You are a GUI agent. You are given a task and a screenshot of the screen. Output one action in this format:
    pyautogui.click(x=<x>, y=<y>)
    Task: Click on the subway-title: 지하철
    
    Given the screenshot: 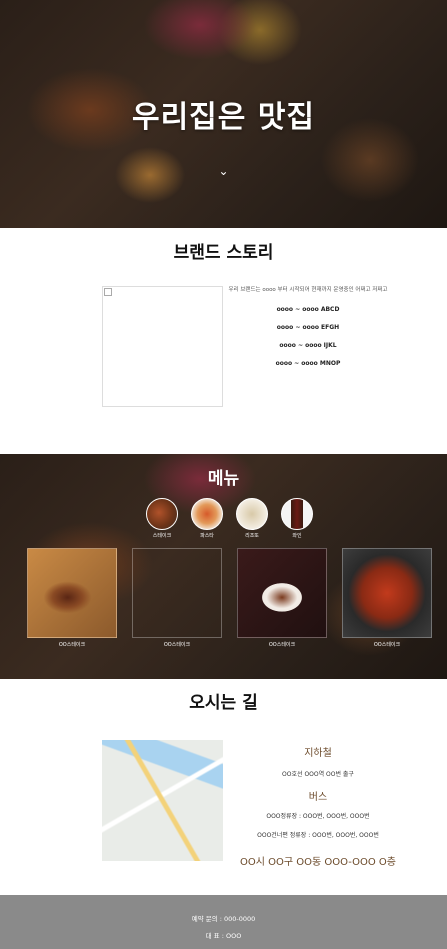 What is the action you would take?
    pyautogui.click(x=318, y=753)
    